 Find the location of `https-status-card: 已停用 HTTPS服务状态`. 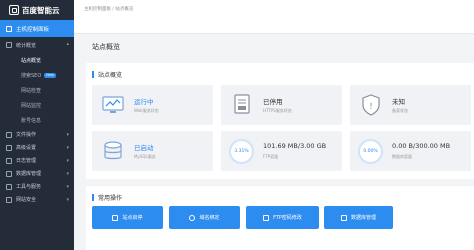

https-status-card: 已停用 HTTPS服务状态 is located at coordinates (281, 105).